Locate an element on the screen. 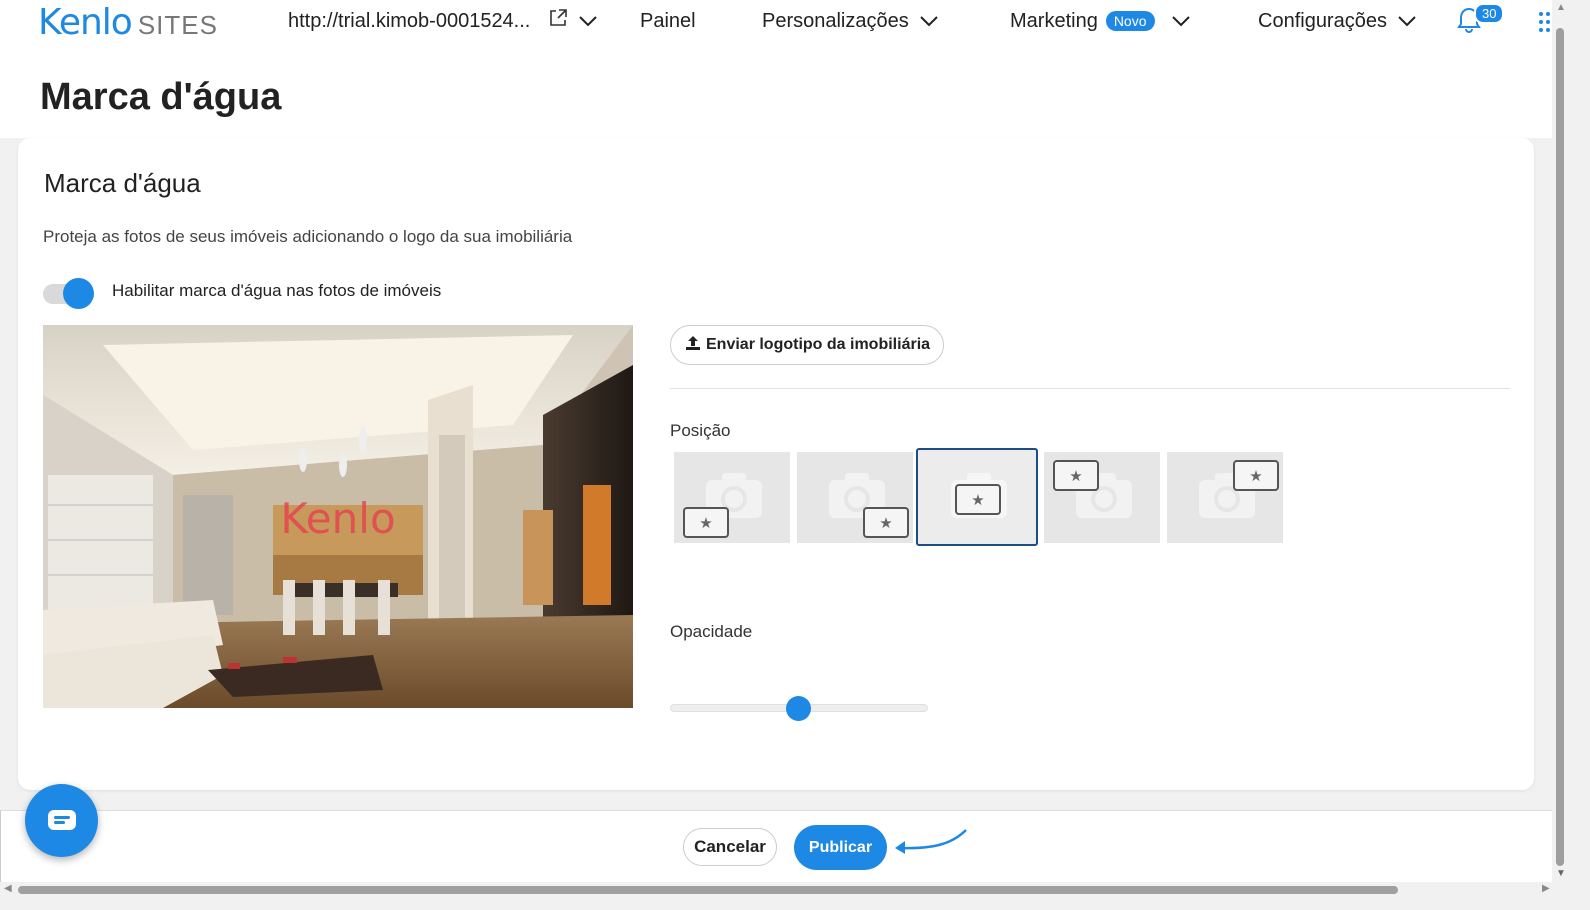 This screenshot has height=910, width=1590. position-label: Posição is located at coordinates (700, 430).